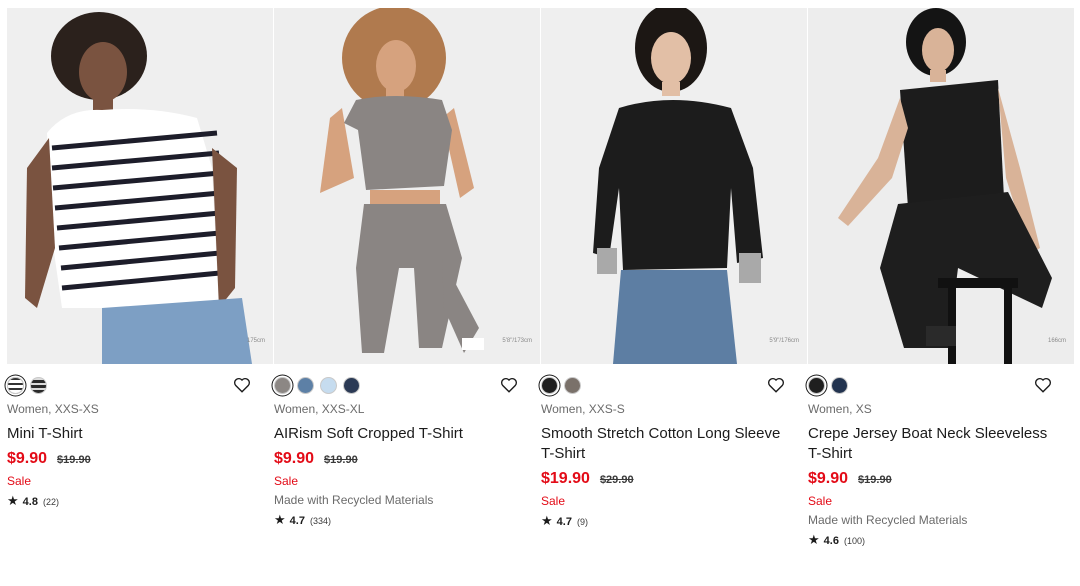  Describe the element at coordinates (407, 520) in the screenshot. I see `rating-row: ★ 4.7 (334)` at that location.